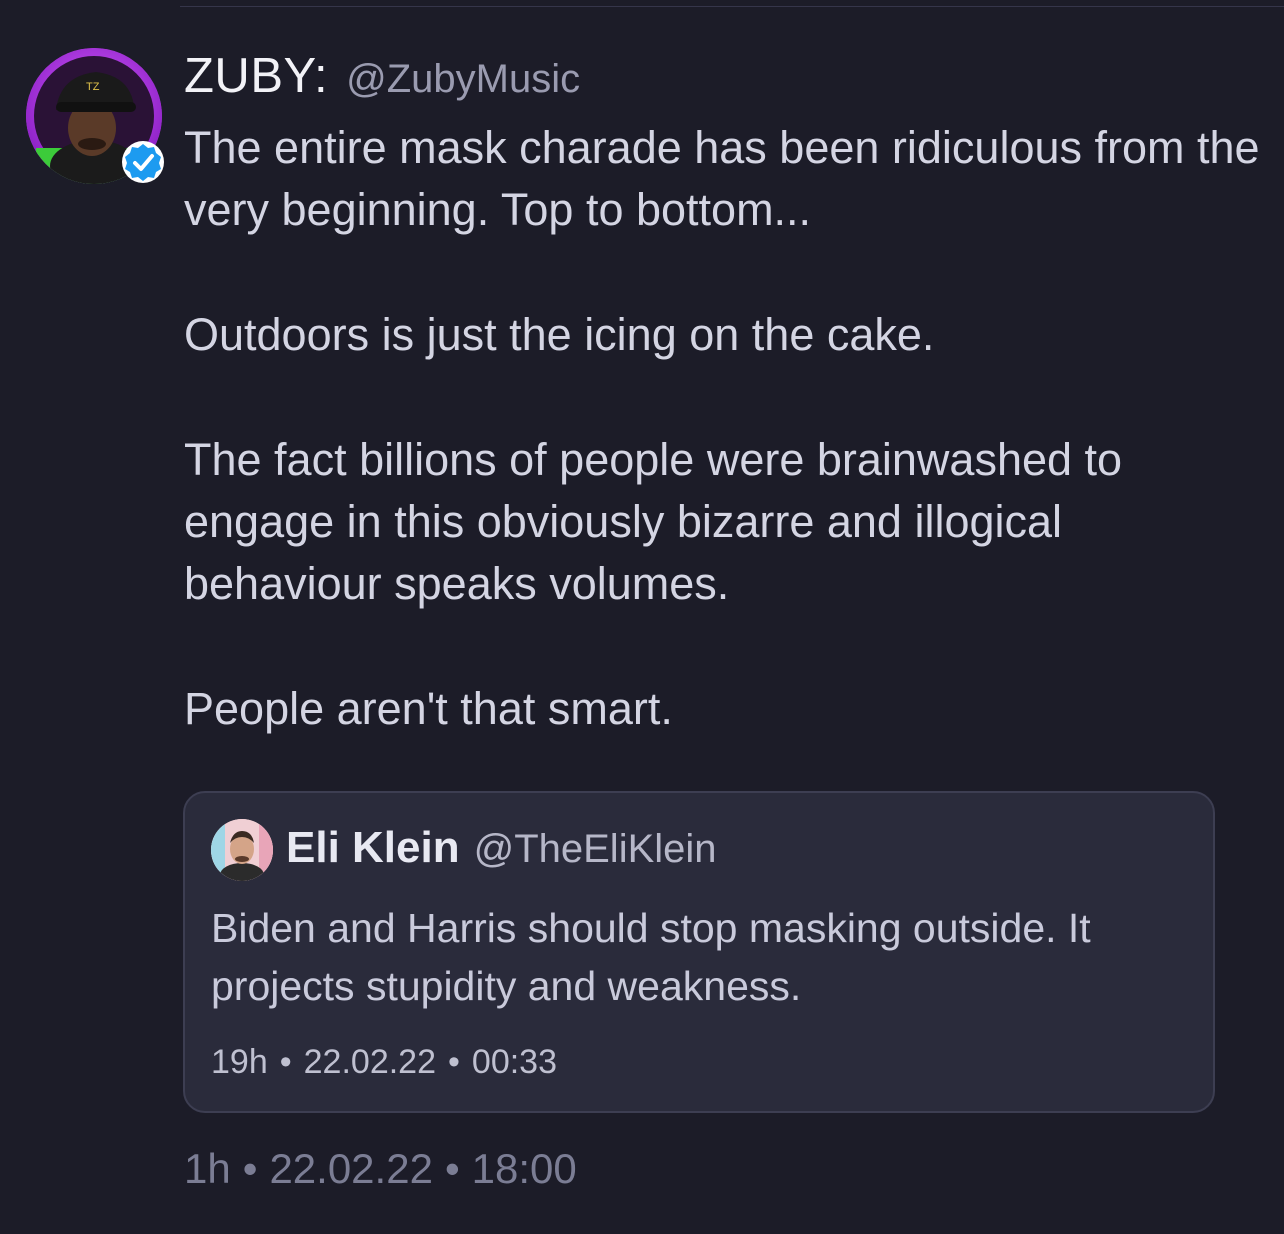  Describe the element at coordinates (514, 1062) in the screenshot. I see `quoted-tweet-time: 00:33` at that location.